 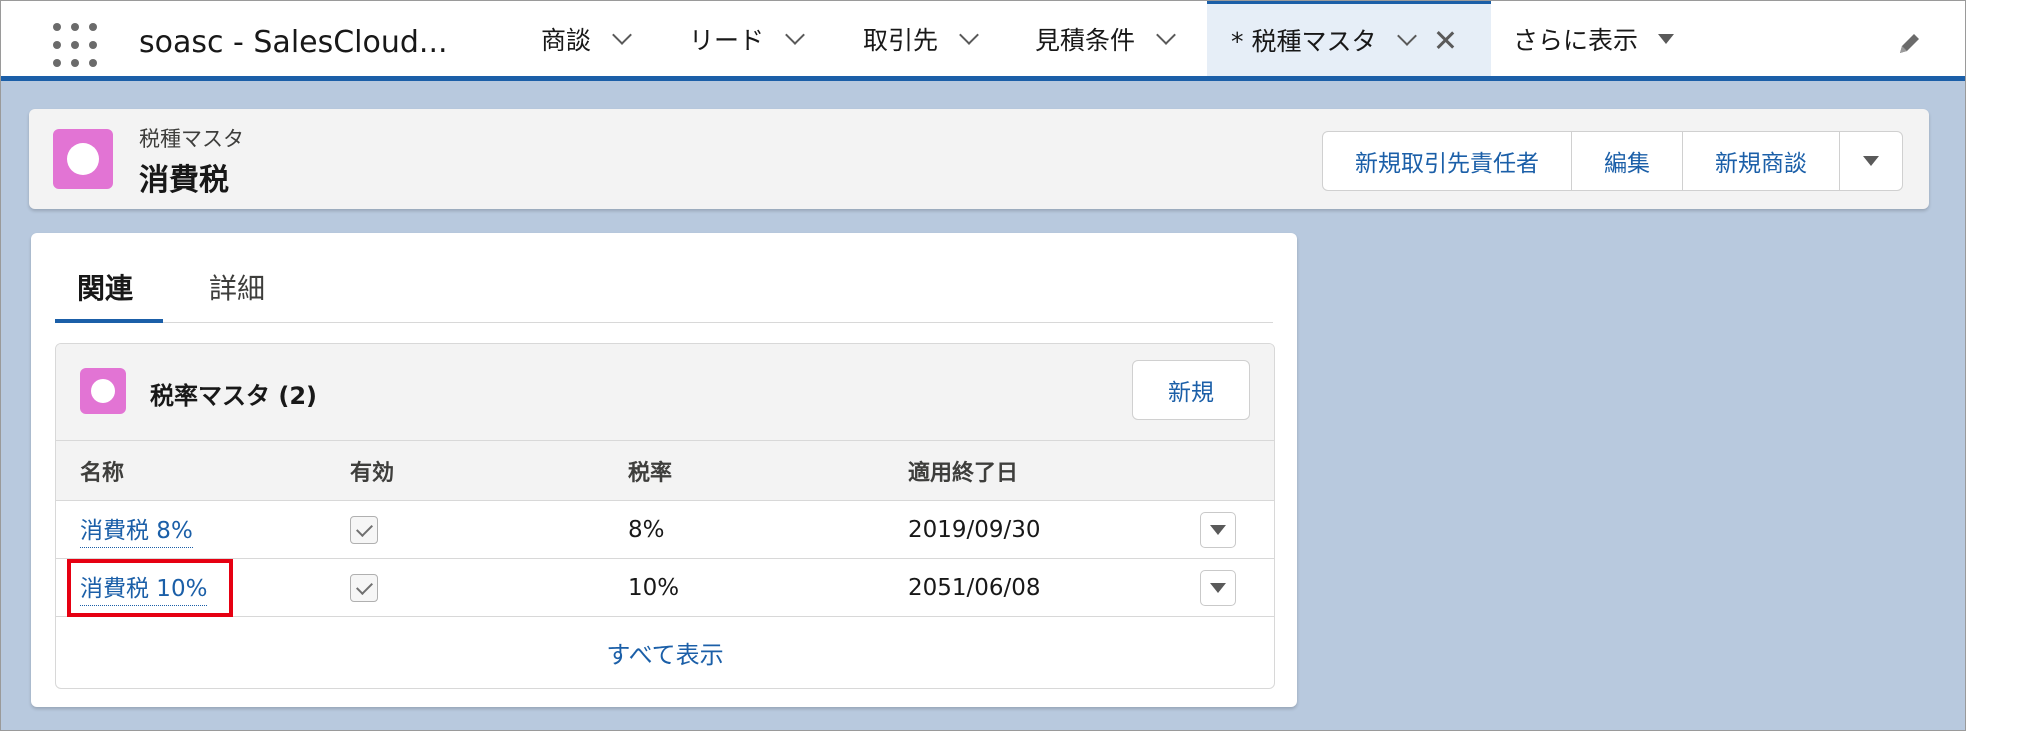 What do you see at coordinates (372, 470) in the screenshot?
I see `column-header-active: 有効` at bounding box center [372, 470].